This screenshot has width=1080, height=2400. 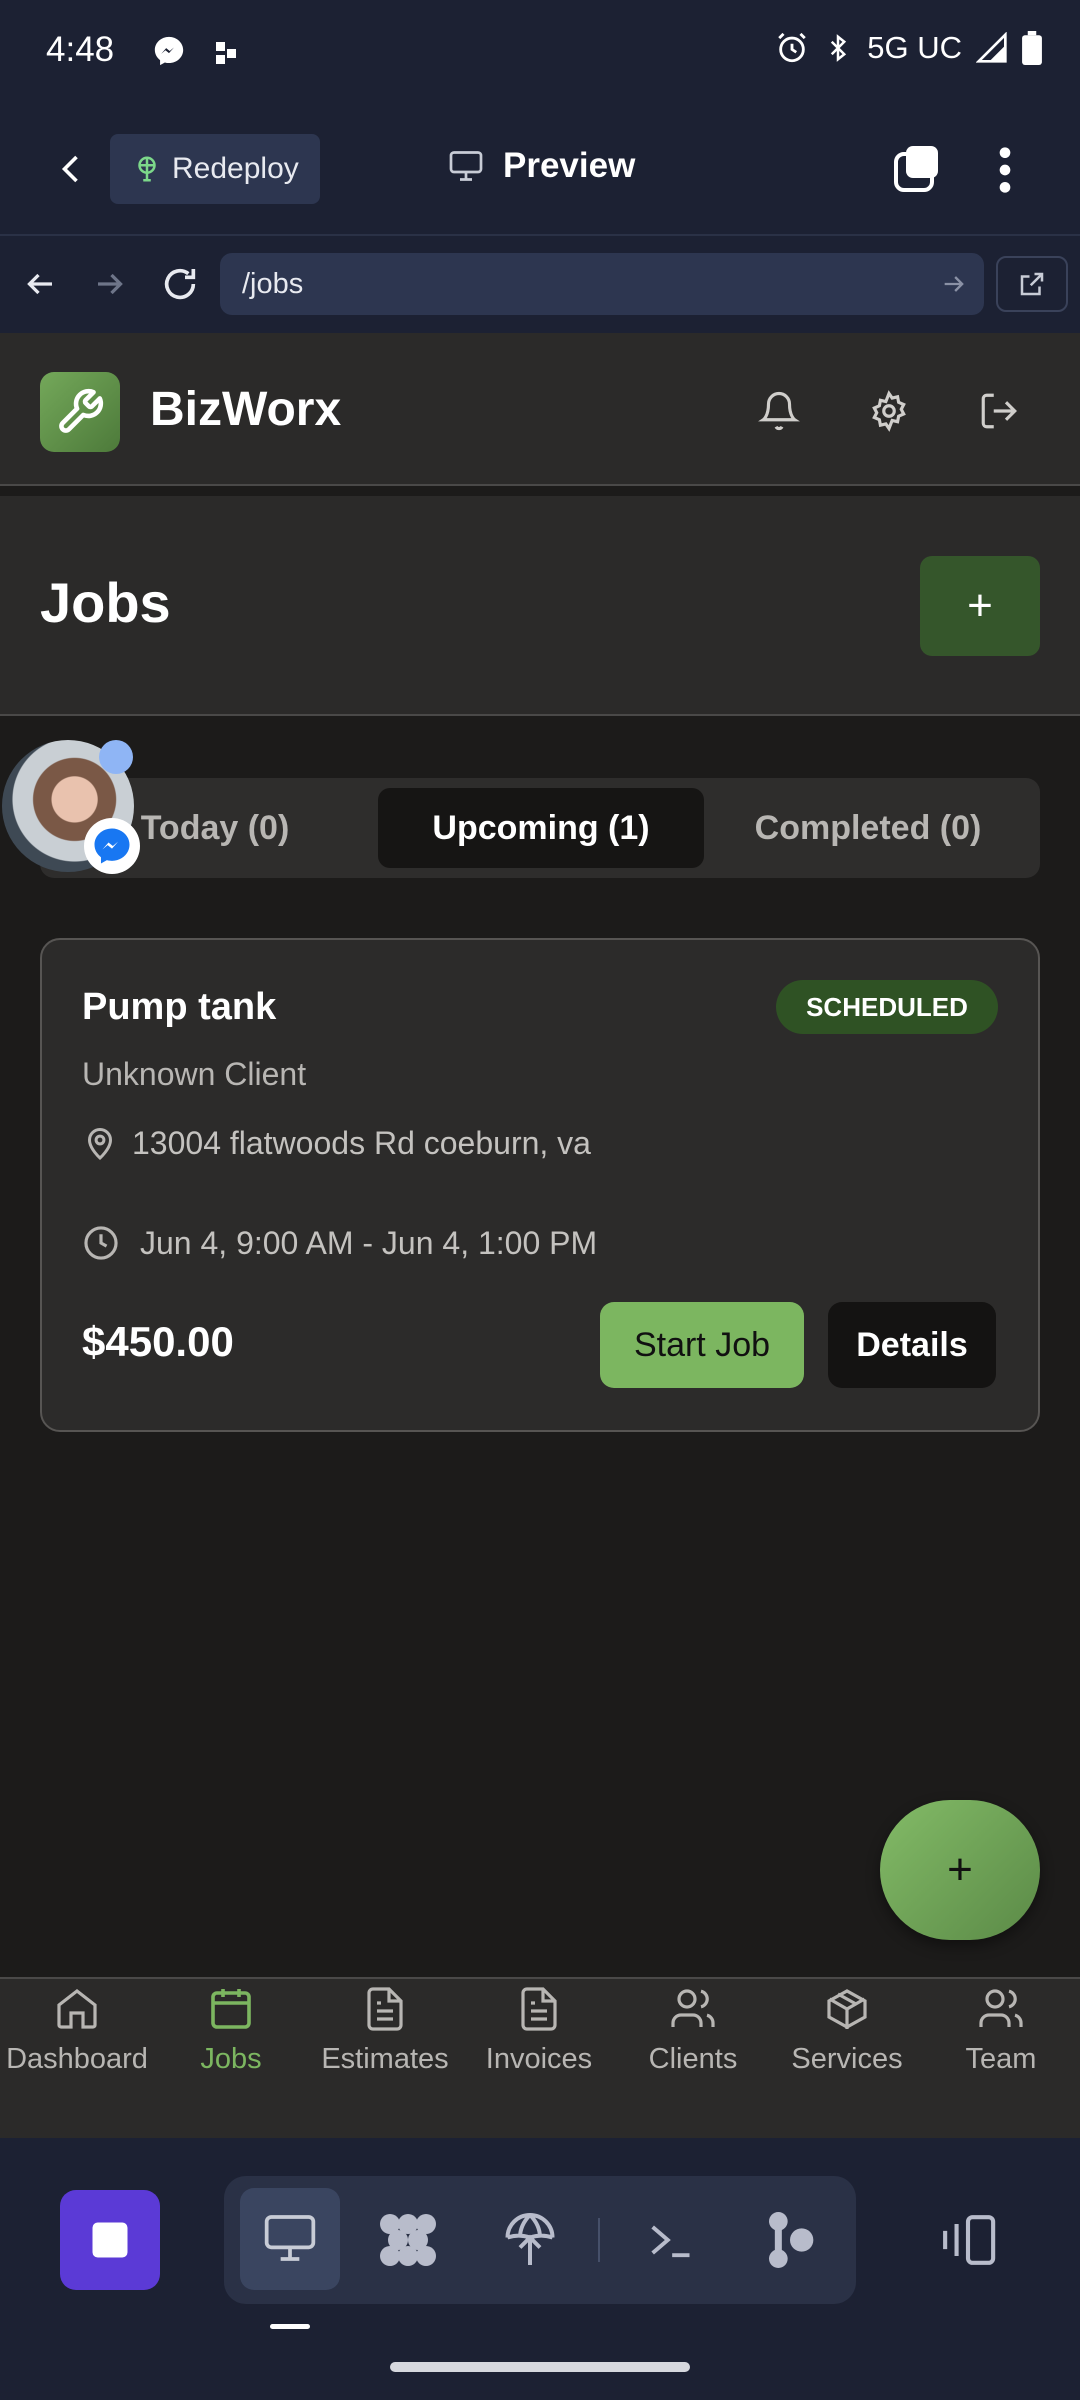 I want to click on open-external-button, so click(x=1032, y=284).